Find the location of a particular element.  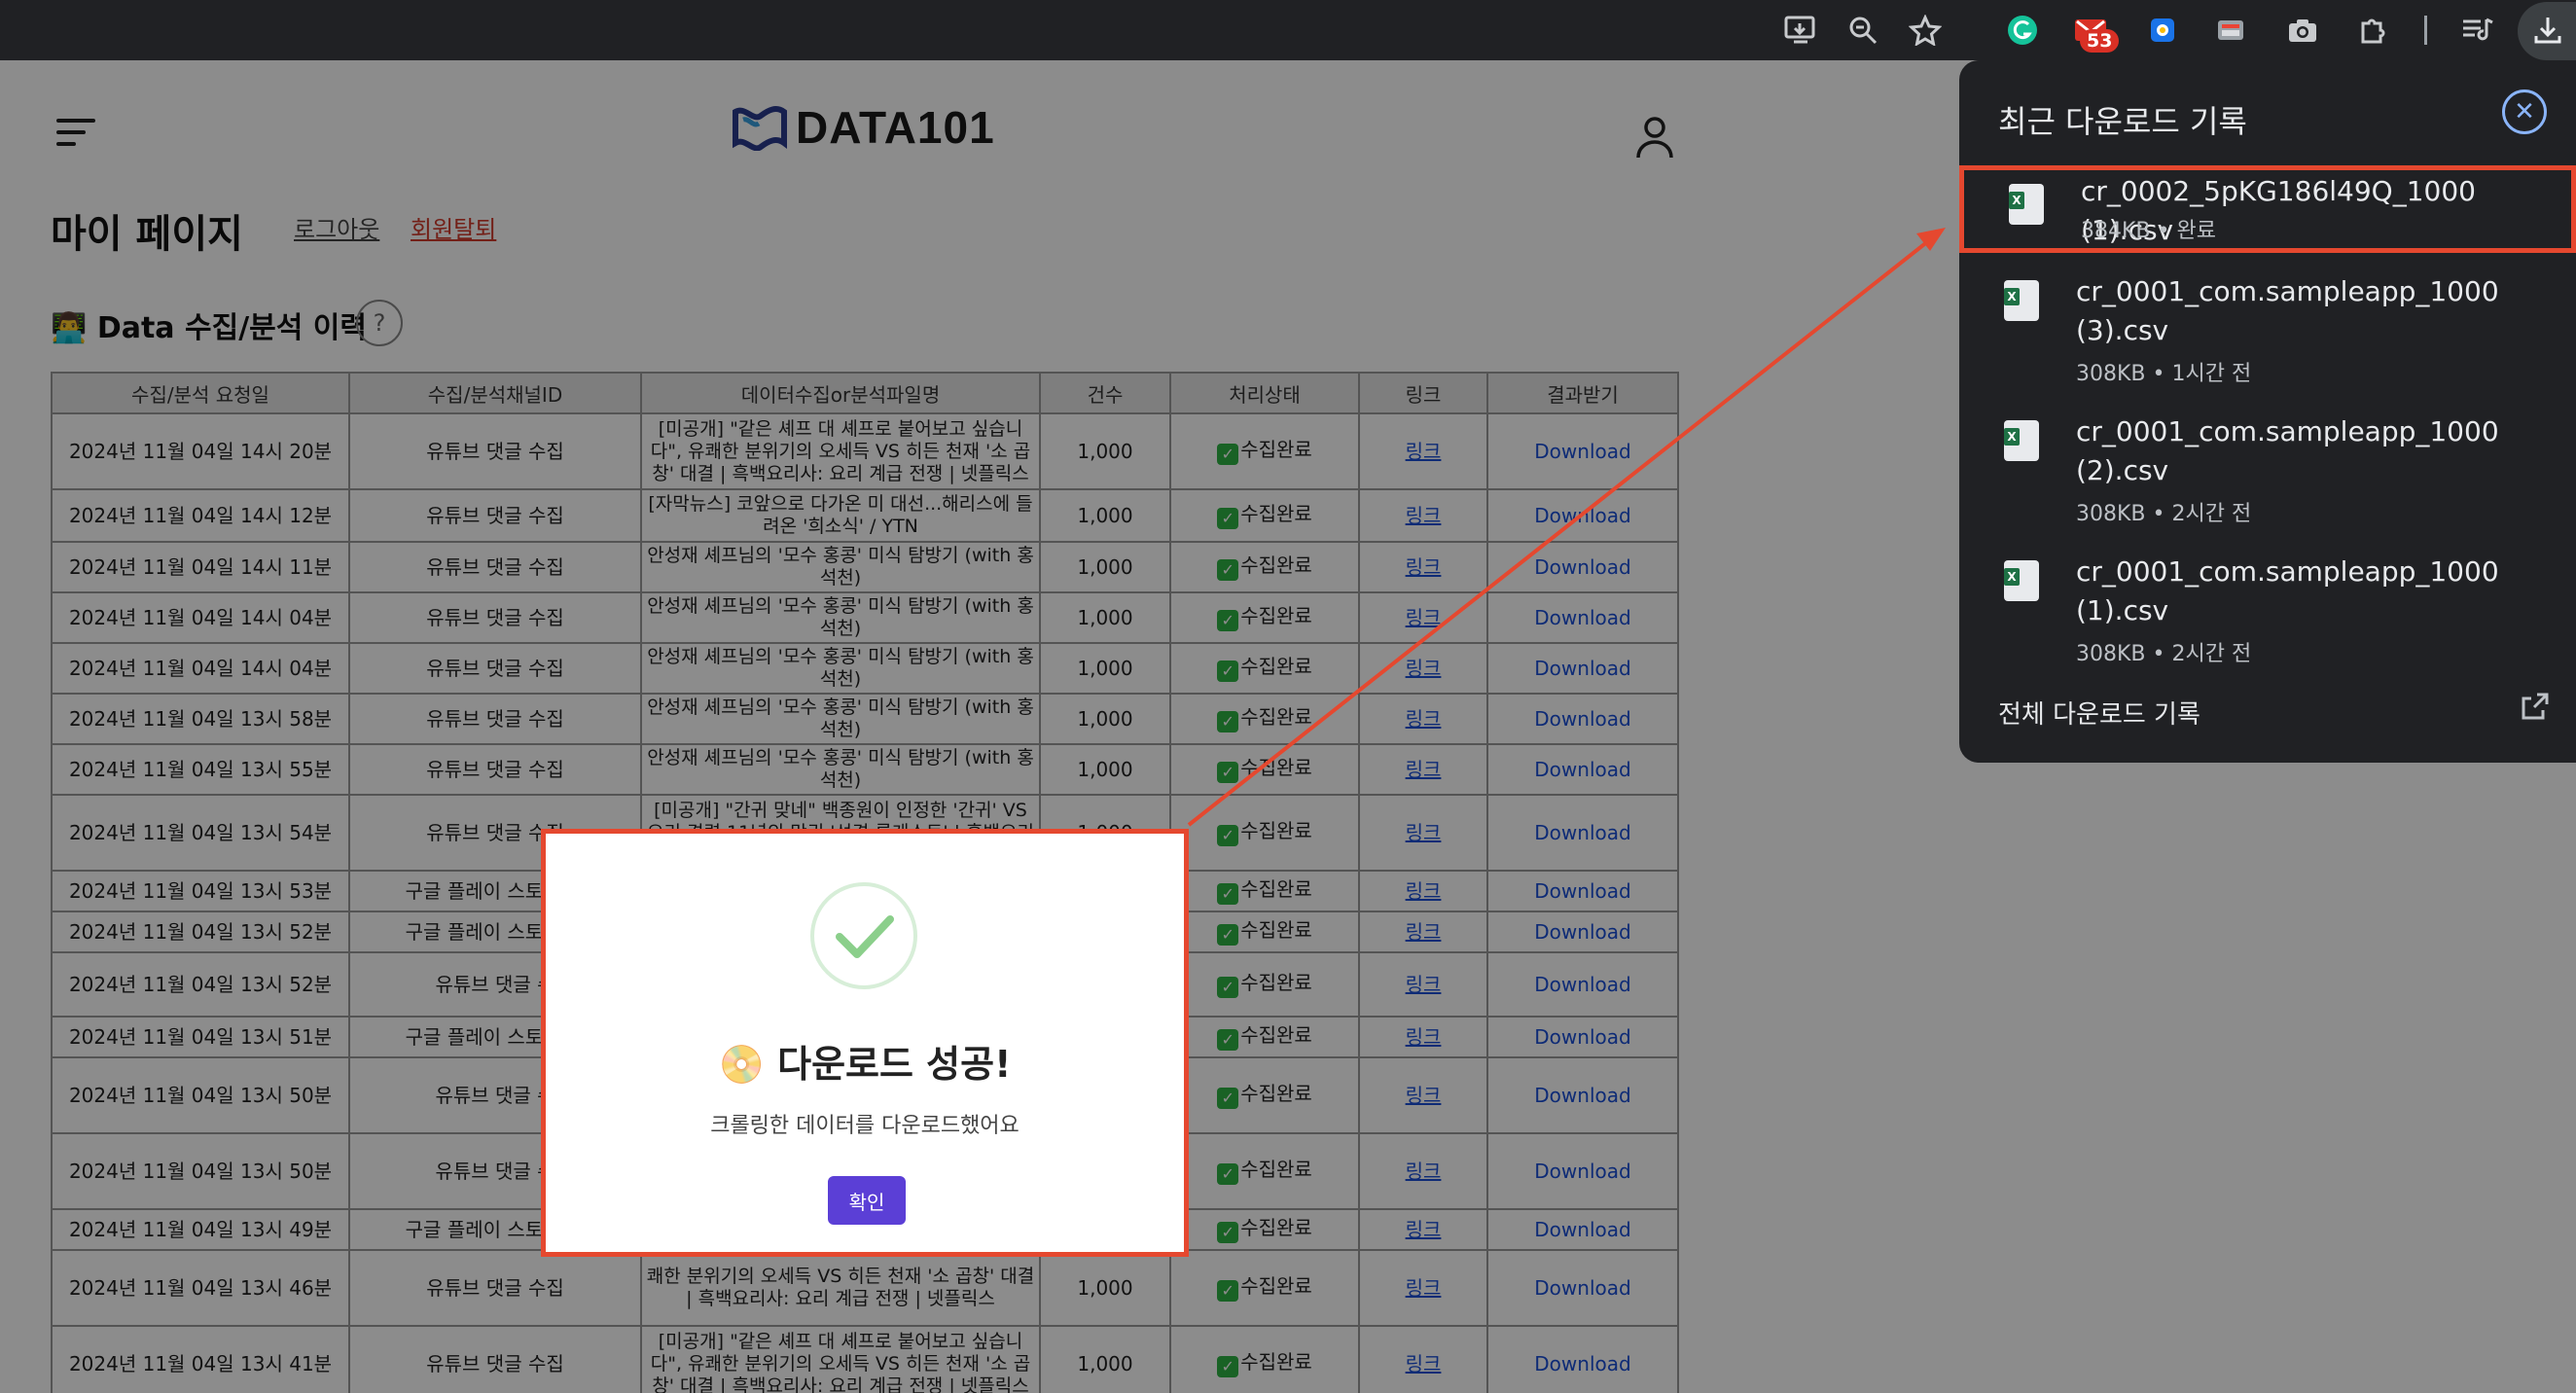

download-file-meta: 384KB • 완료 is located at coordinates (2148, 231).